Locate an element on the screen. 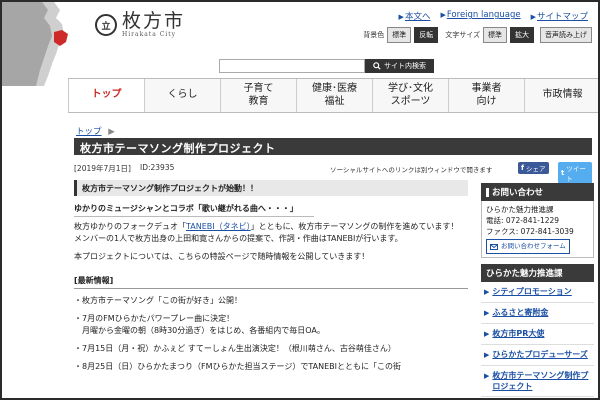  city-seal-icon: 立 is located at coordinates (106, 25).